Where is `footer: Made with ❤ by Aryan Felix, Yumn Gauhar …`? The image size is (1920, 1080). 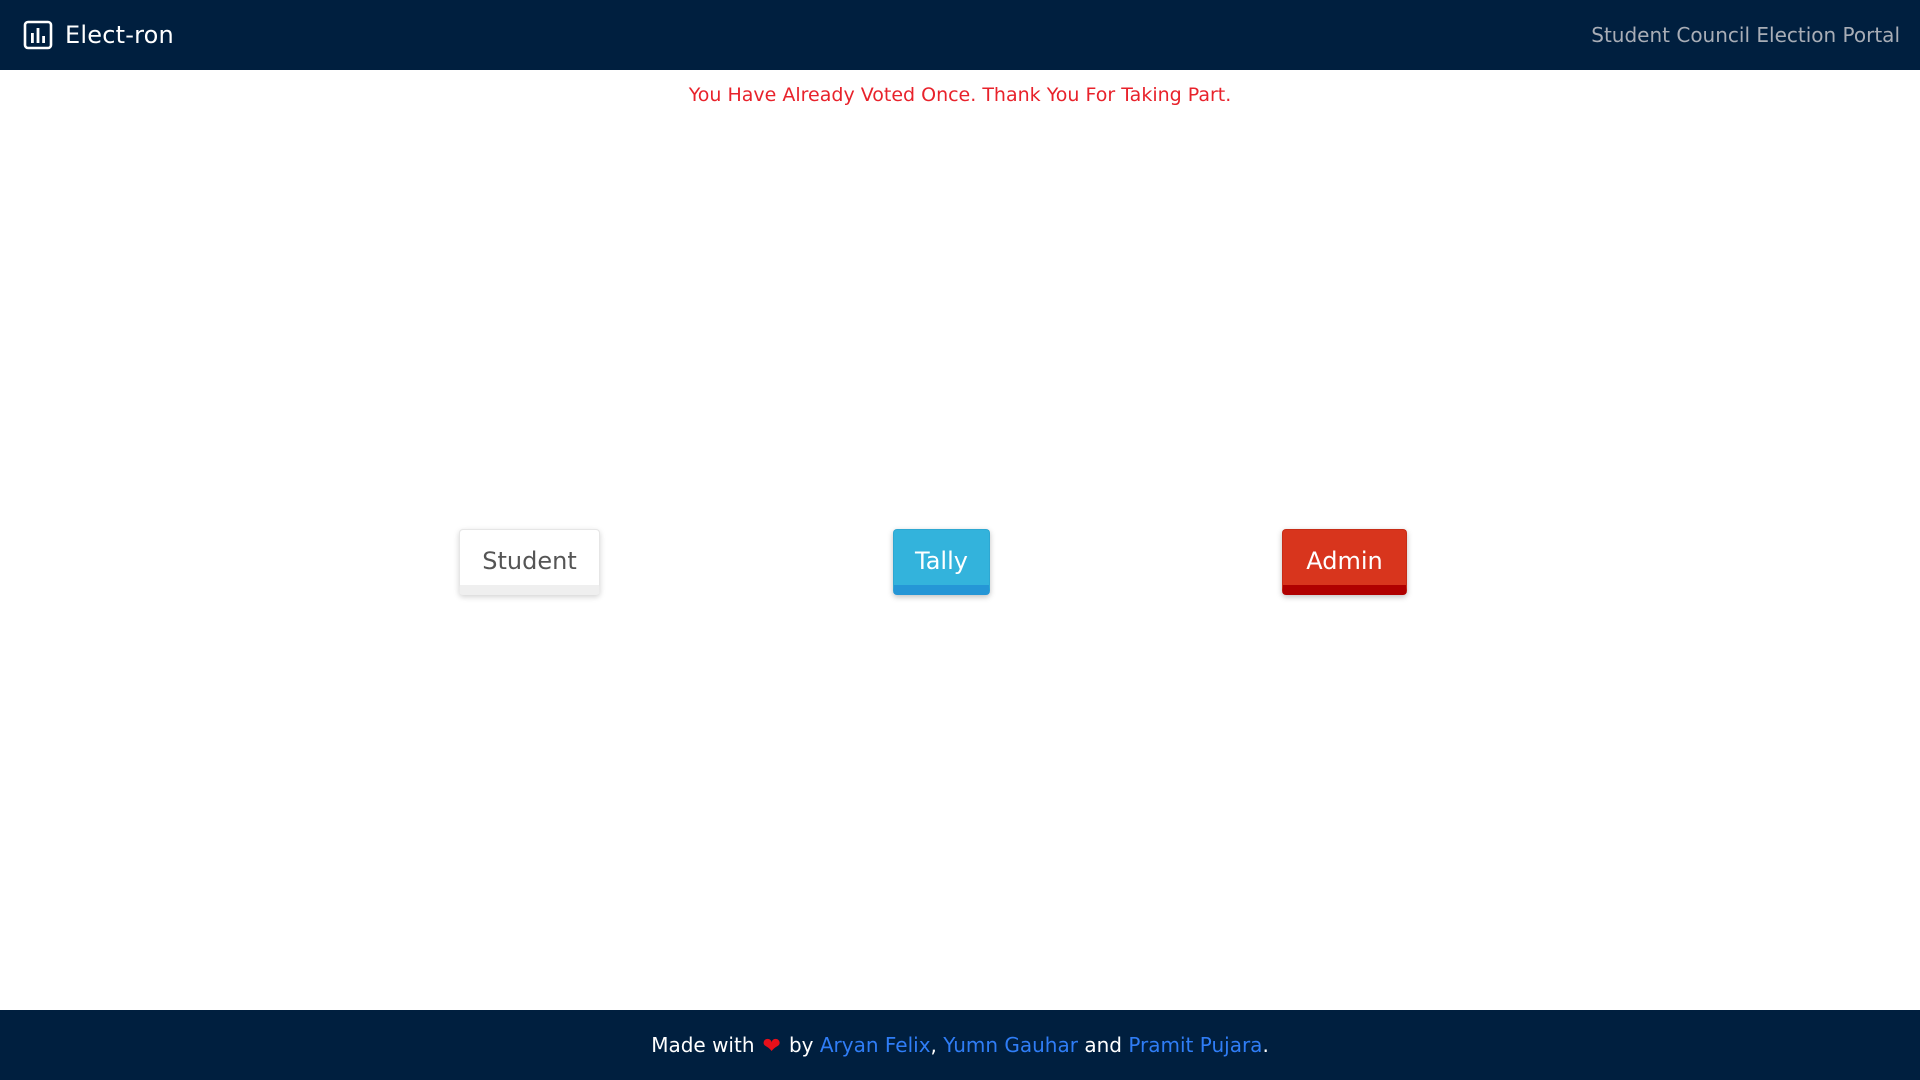 footer: Made with ❤ by Aryan Felix, Yumn Gauhar … is located at coordinates (960, 1045).